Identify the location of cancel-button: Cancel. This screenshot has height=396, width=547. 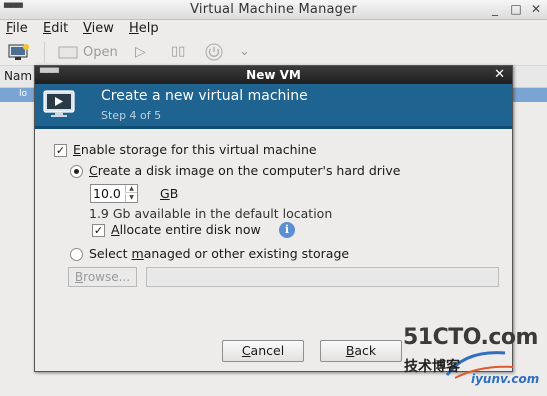
(263, 351).